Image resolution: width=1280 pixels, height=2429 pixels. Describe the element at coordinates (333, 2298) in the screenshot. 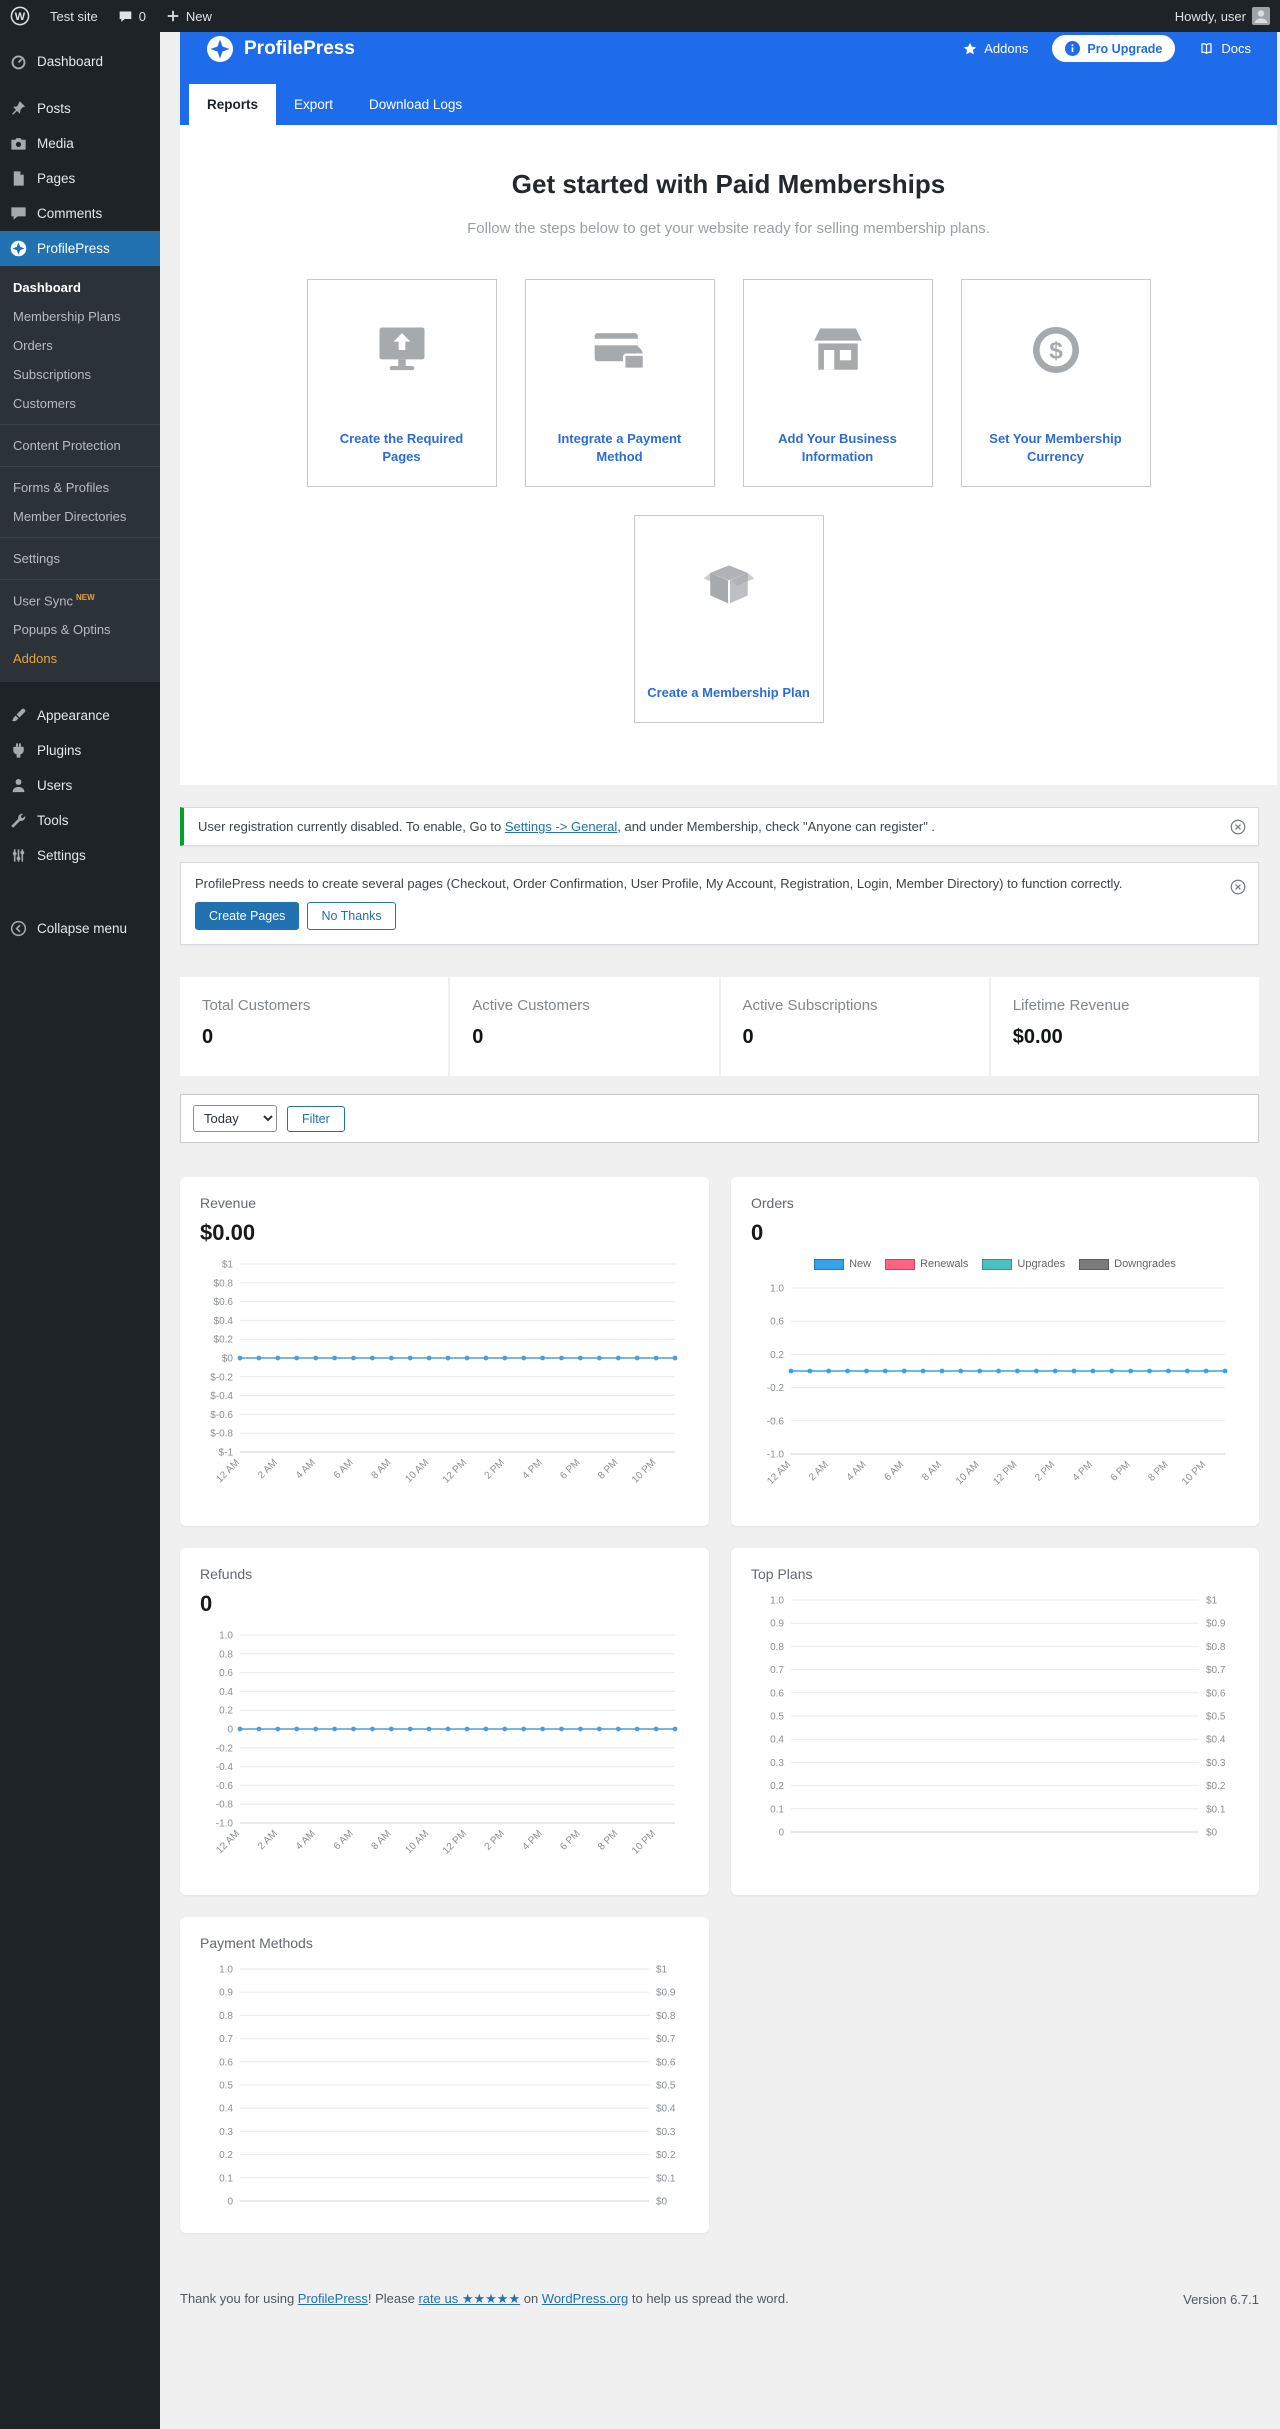

I see `profilepress-link: ProfilePress` at that location.